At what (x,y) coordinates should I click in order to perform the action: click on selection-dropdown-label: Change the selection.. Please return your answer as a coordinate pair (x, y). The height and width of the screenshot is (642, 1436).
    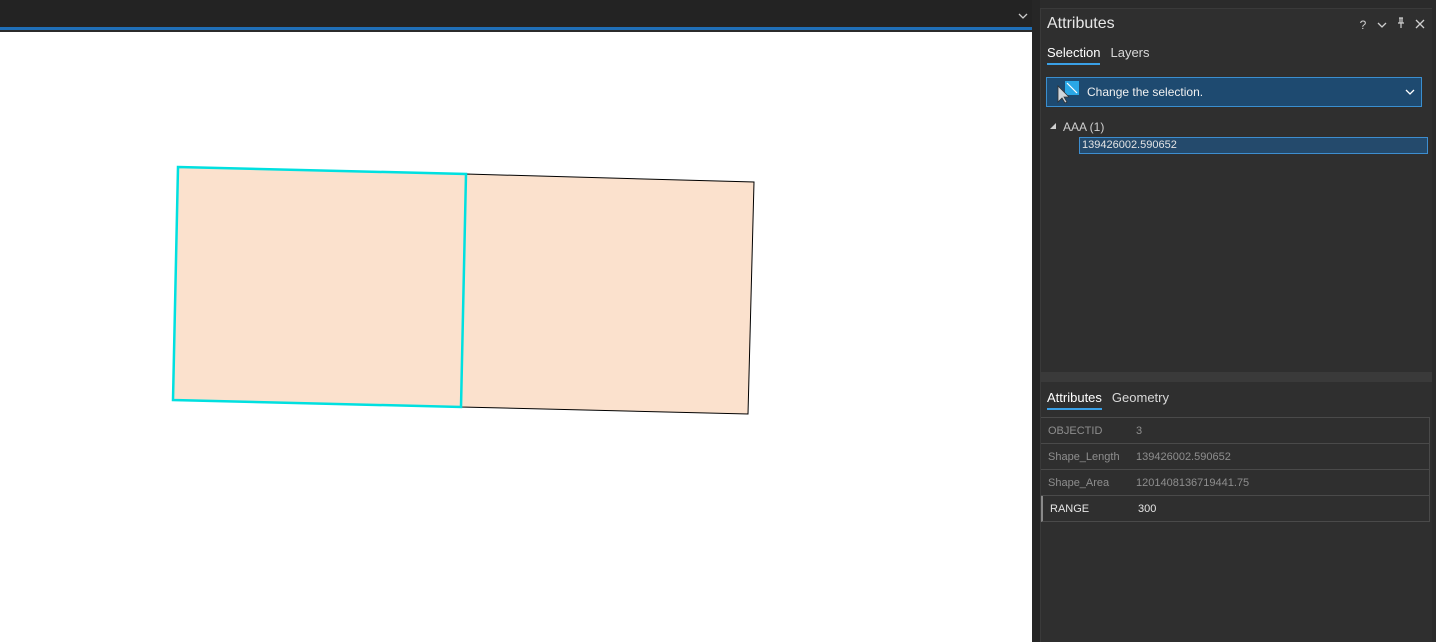
    Looking at the image, I should click on (1145, 92).